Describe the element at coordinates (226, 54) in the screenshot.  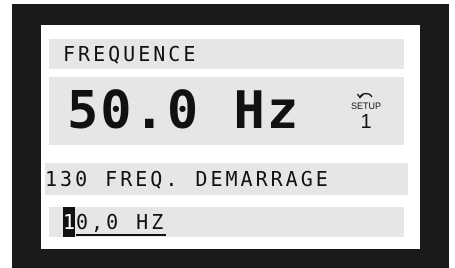
I see `display-title: FREQUENCE` at that location.